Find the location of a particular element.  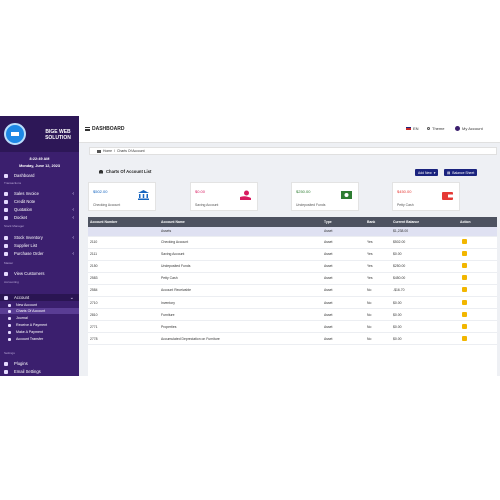

table-cell: Furniture is located at coordinates (240, 315).